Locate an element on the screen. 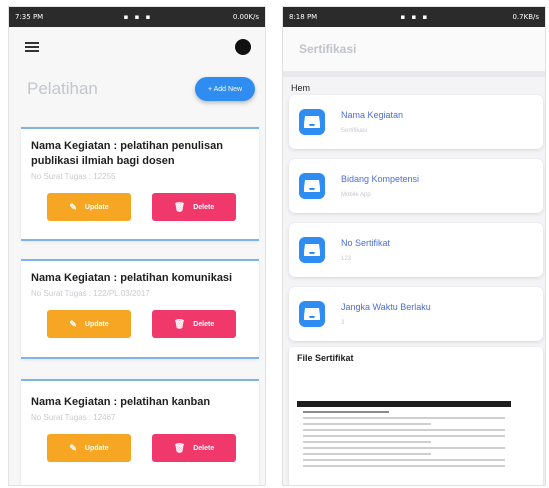 Image resolution: width=549 pixels, height=488 pixels. add-new-button: + Add New is located at coordinates (225, 89).